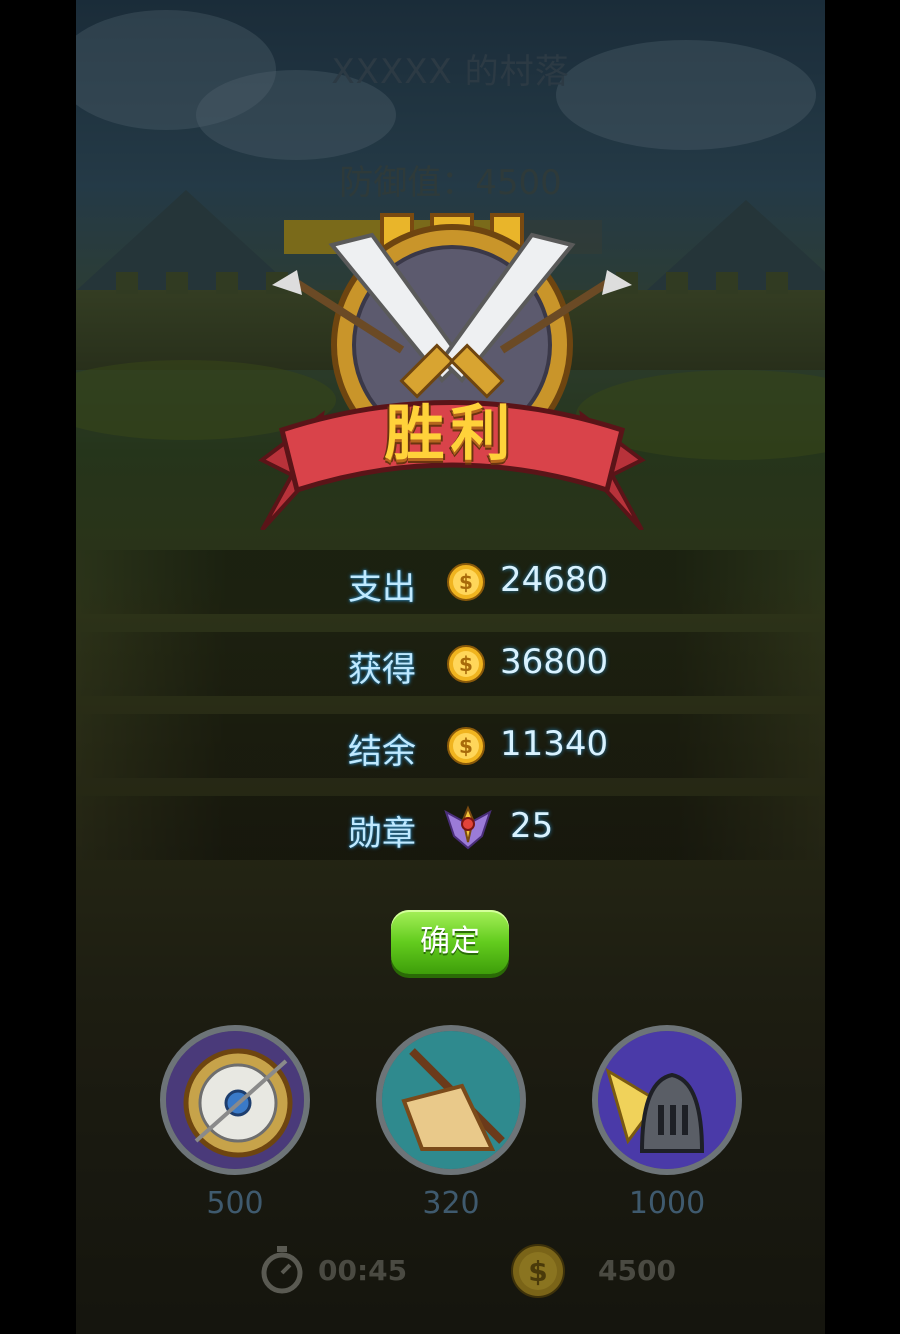 The width and height of the screenshot is (900, 1334). Describe the element at coordinates (382, 588) in the screenshot. I see `result-label: 支出` at that location.